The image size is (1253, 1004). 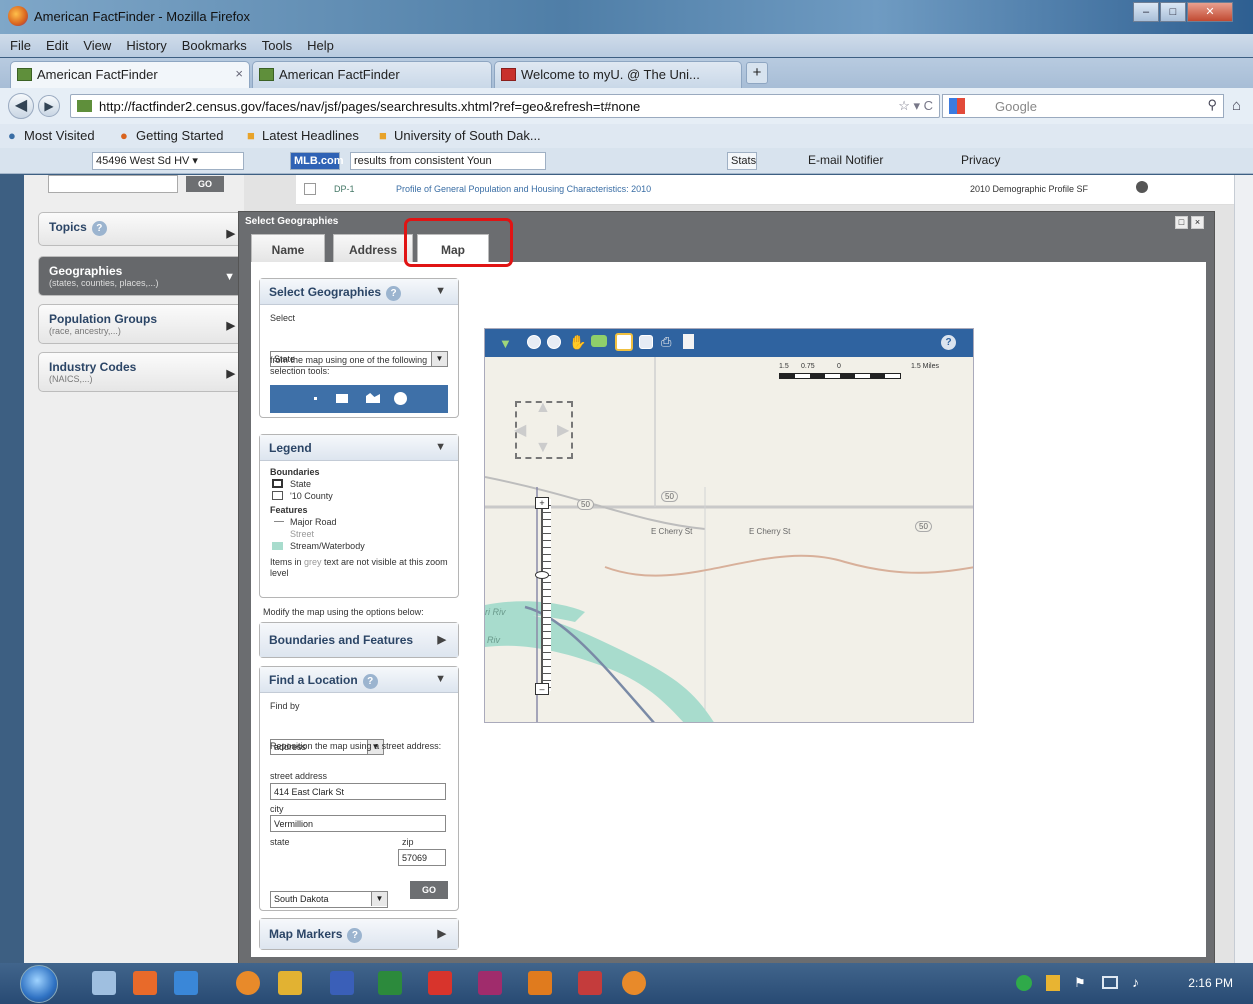 What do you see at coordinates (1053, 983) in the screenshot?
I see `tray-shield-icon` at bounding box center [1053, 983].